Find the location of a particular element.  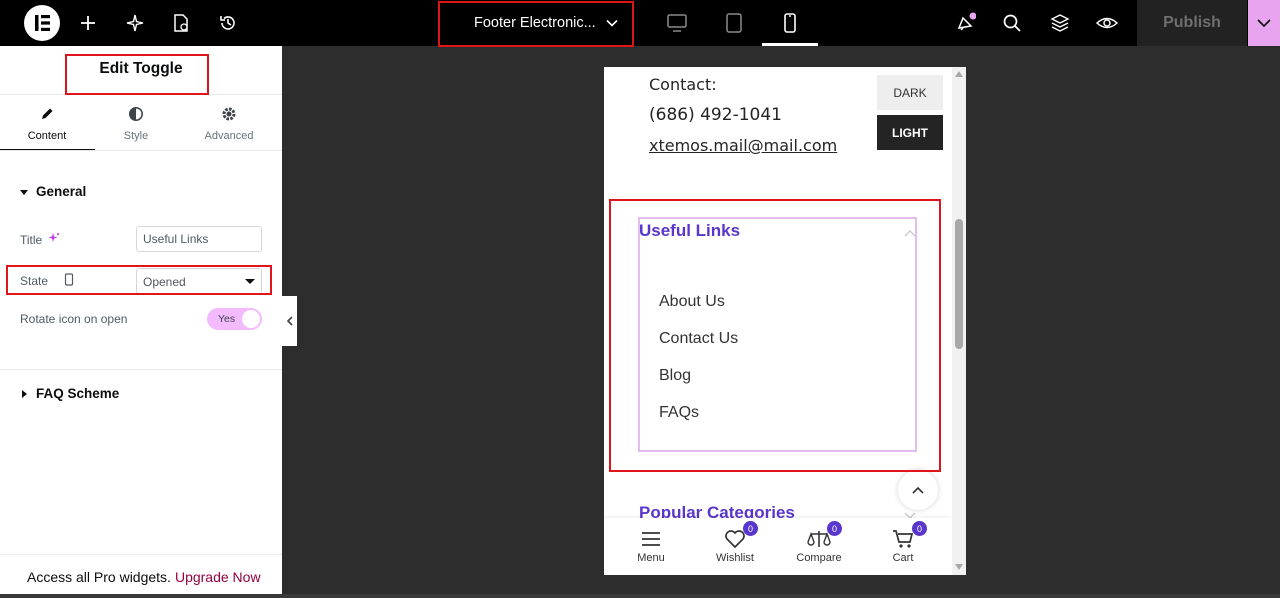

section-faq-scheme: FAQ Scheme is located at coordinates (69, 393).